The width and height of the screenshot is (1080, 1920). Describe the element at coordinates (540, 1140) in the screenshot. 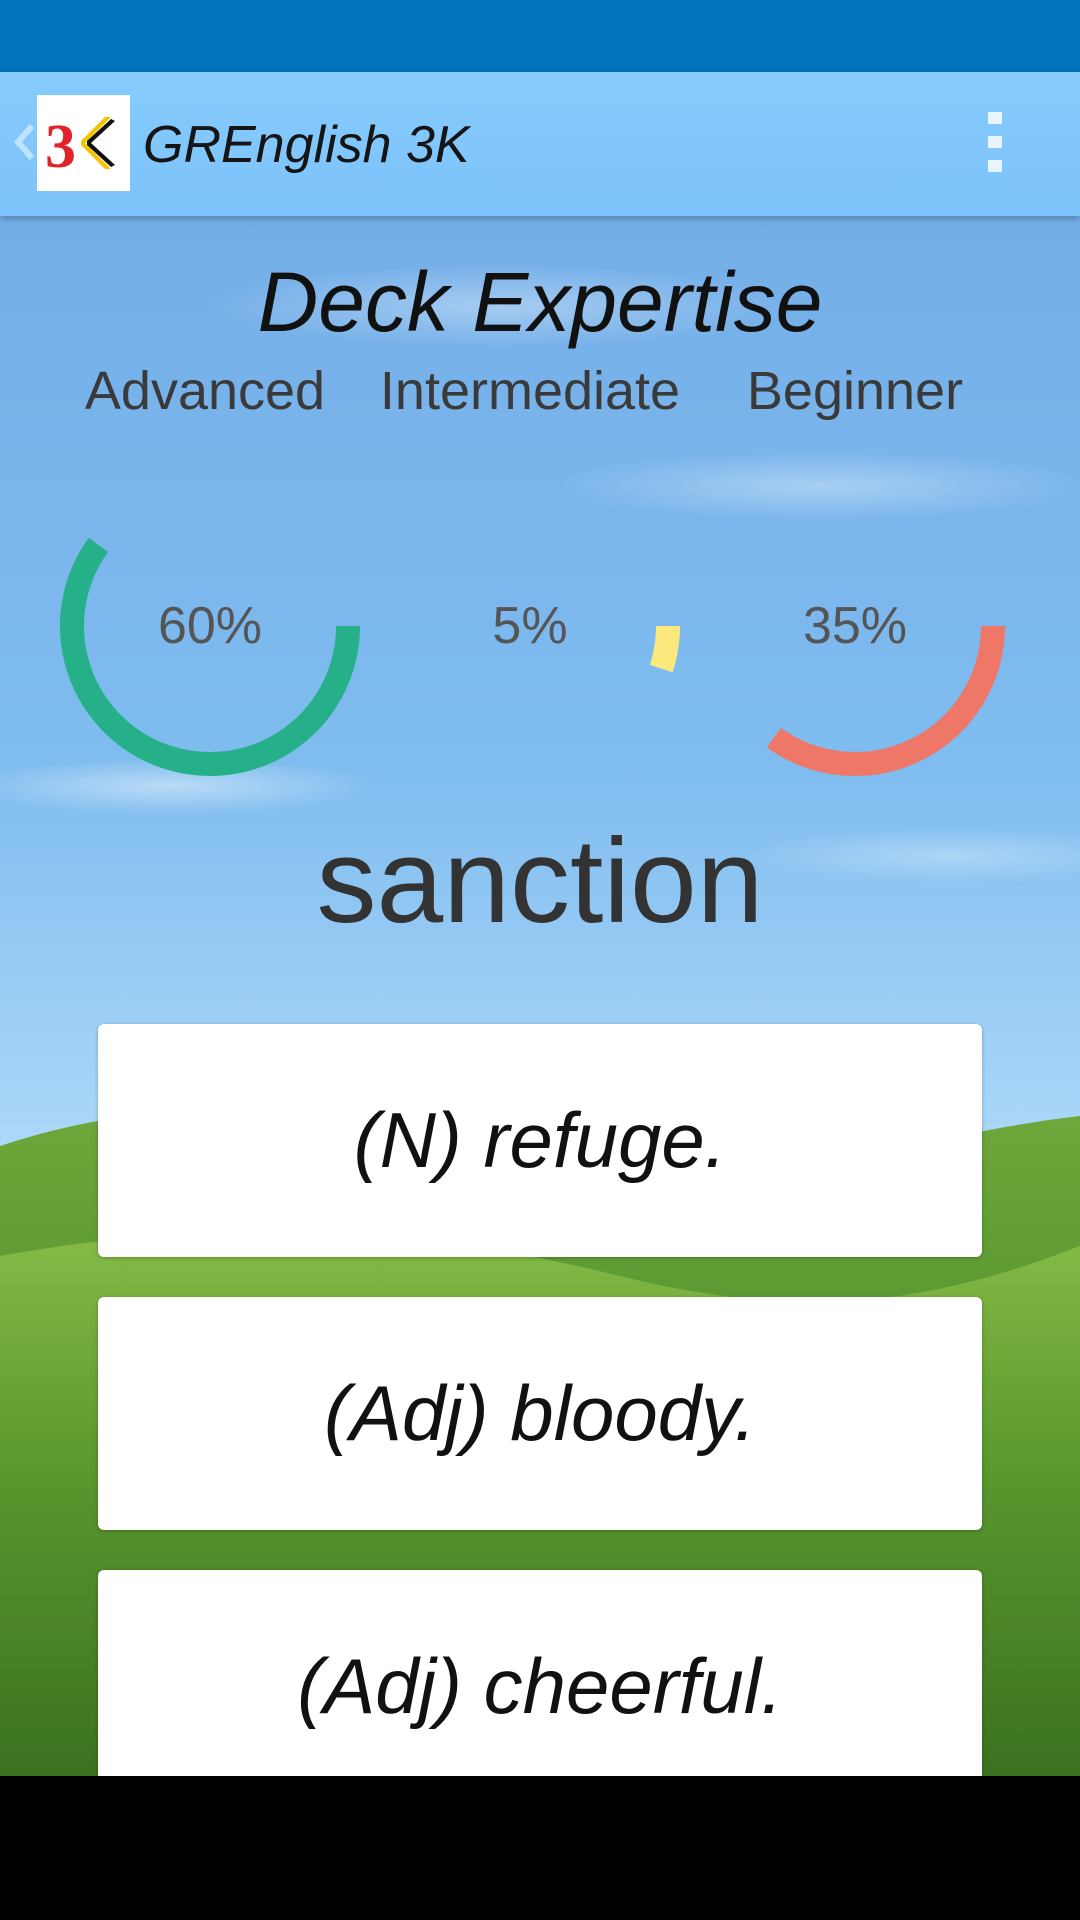

I see `answer-option-1: (N) refuge.` at that location.